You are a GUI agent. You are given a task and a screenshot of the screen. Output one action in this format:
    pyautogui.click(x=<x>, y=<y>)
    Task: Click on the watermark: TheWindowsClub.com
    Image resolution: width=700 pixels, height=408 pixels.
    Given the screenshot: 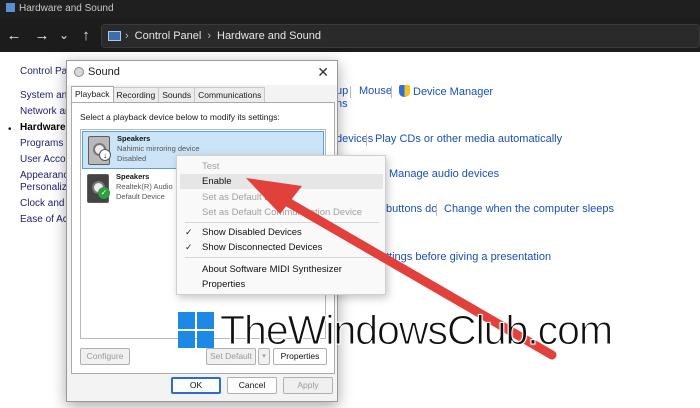 What is the action you would take?
    pyautogui.click(x=396, y=330)
    